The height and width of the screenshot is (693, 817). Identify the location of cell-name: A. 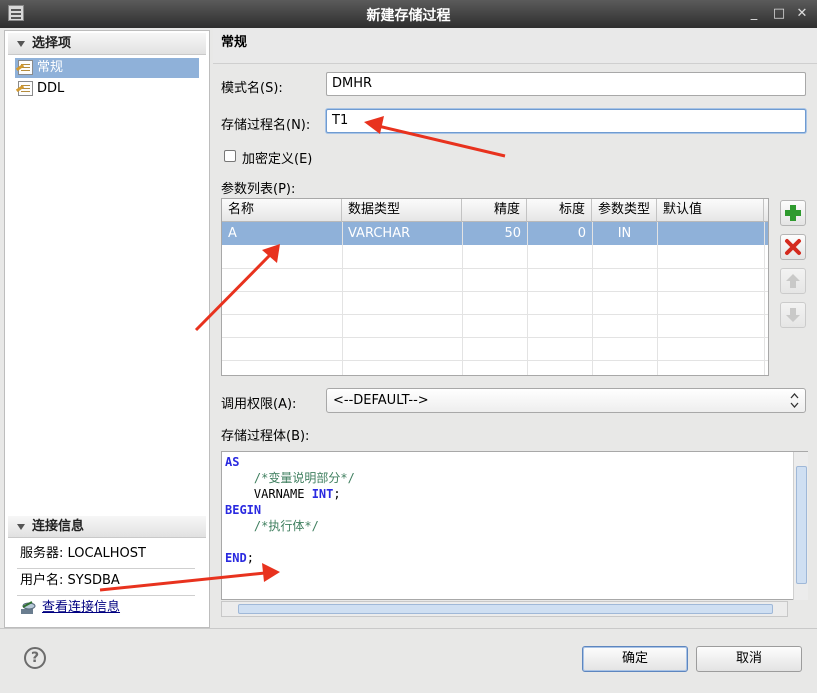
(282, 233).